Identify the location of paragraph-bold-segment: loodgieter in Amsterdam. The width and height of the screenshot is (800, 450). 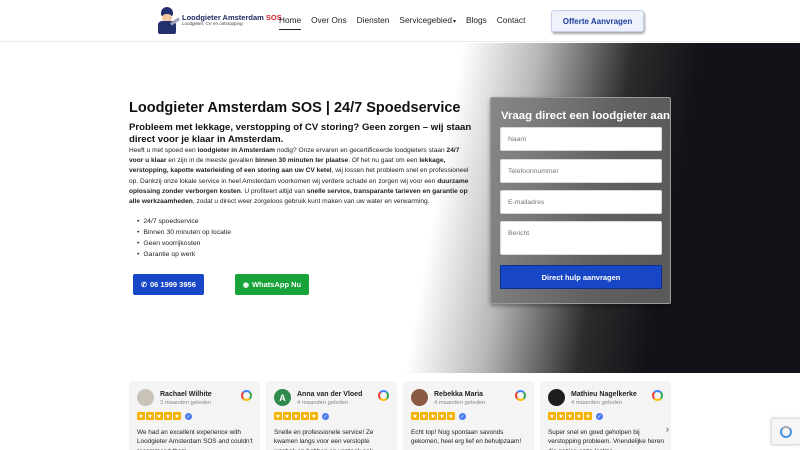
(236, 150).